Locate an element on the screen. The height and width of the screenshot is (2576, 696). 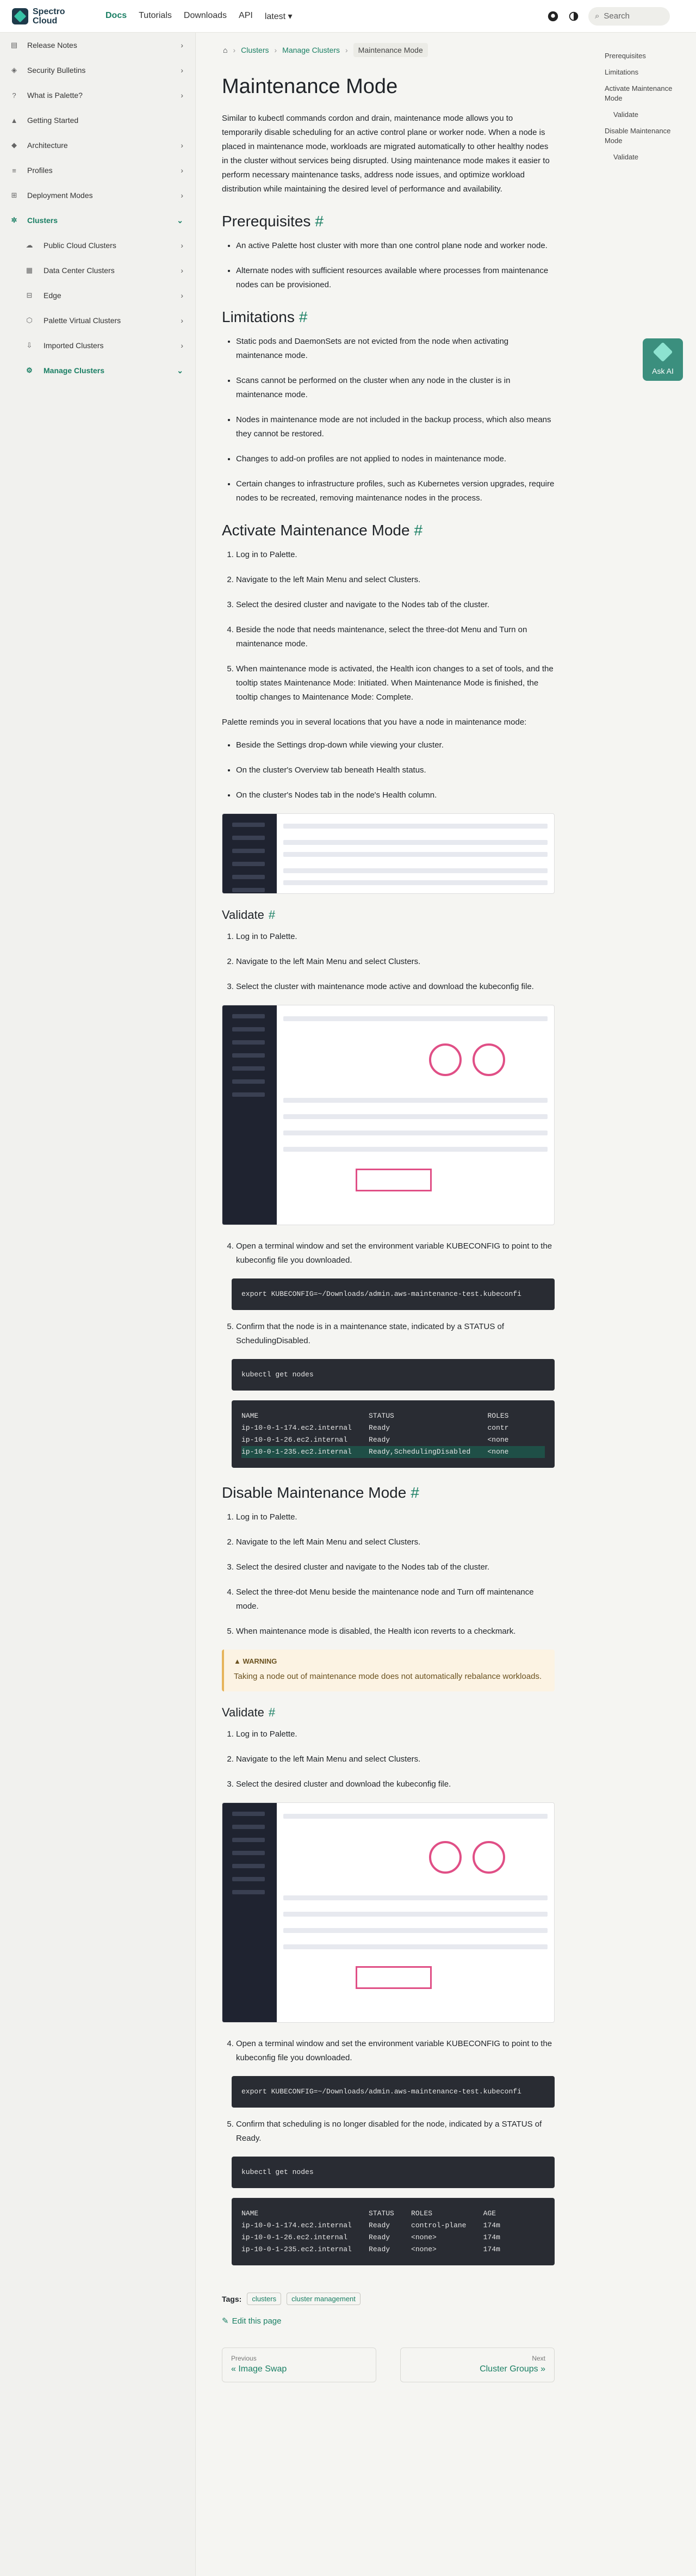
nav-docs: Docs is located at coordinates (116, 17).